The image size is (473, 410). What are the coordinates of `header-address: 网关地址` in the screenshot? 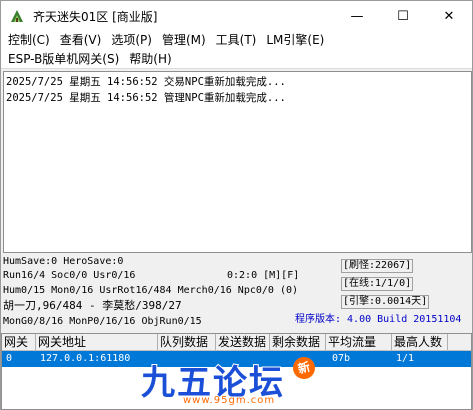 It's located at (97, 342).